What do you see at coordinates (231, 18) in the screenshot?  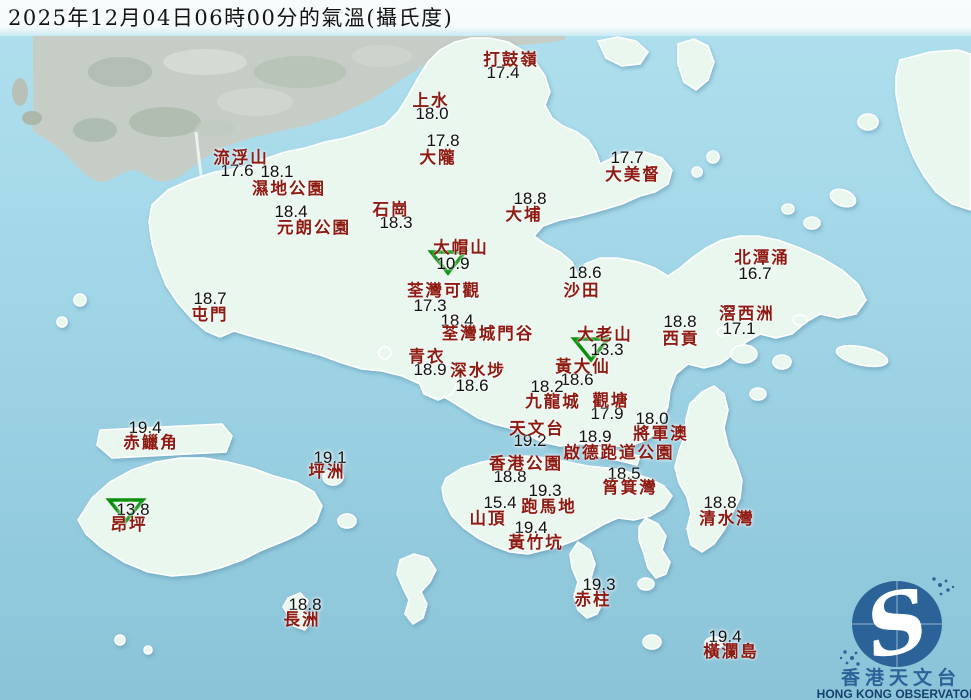 I see `map-title: 2025年12月04日06時00分的氣溫(攝氏度)` at bounding box center [231, 18].